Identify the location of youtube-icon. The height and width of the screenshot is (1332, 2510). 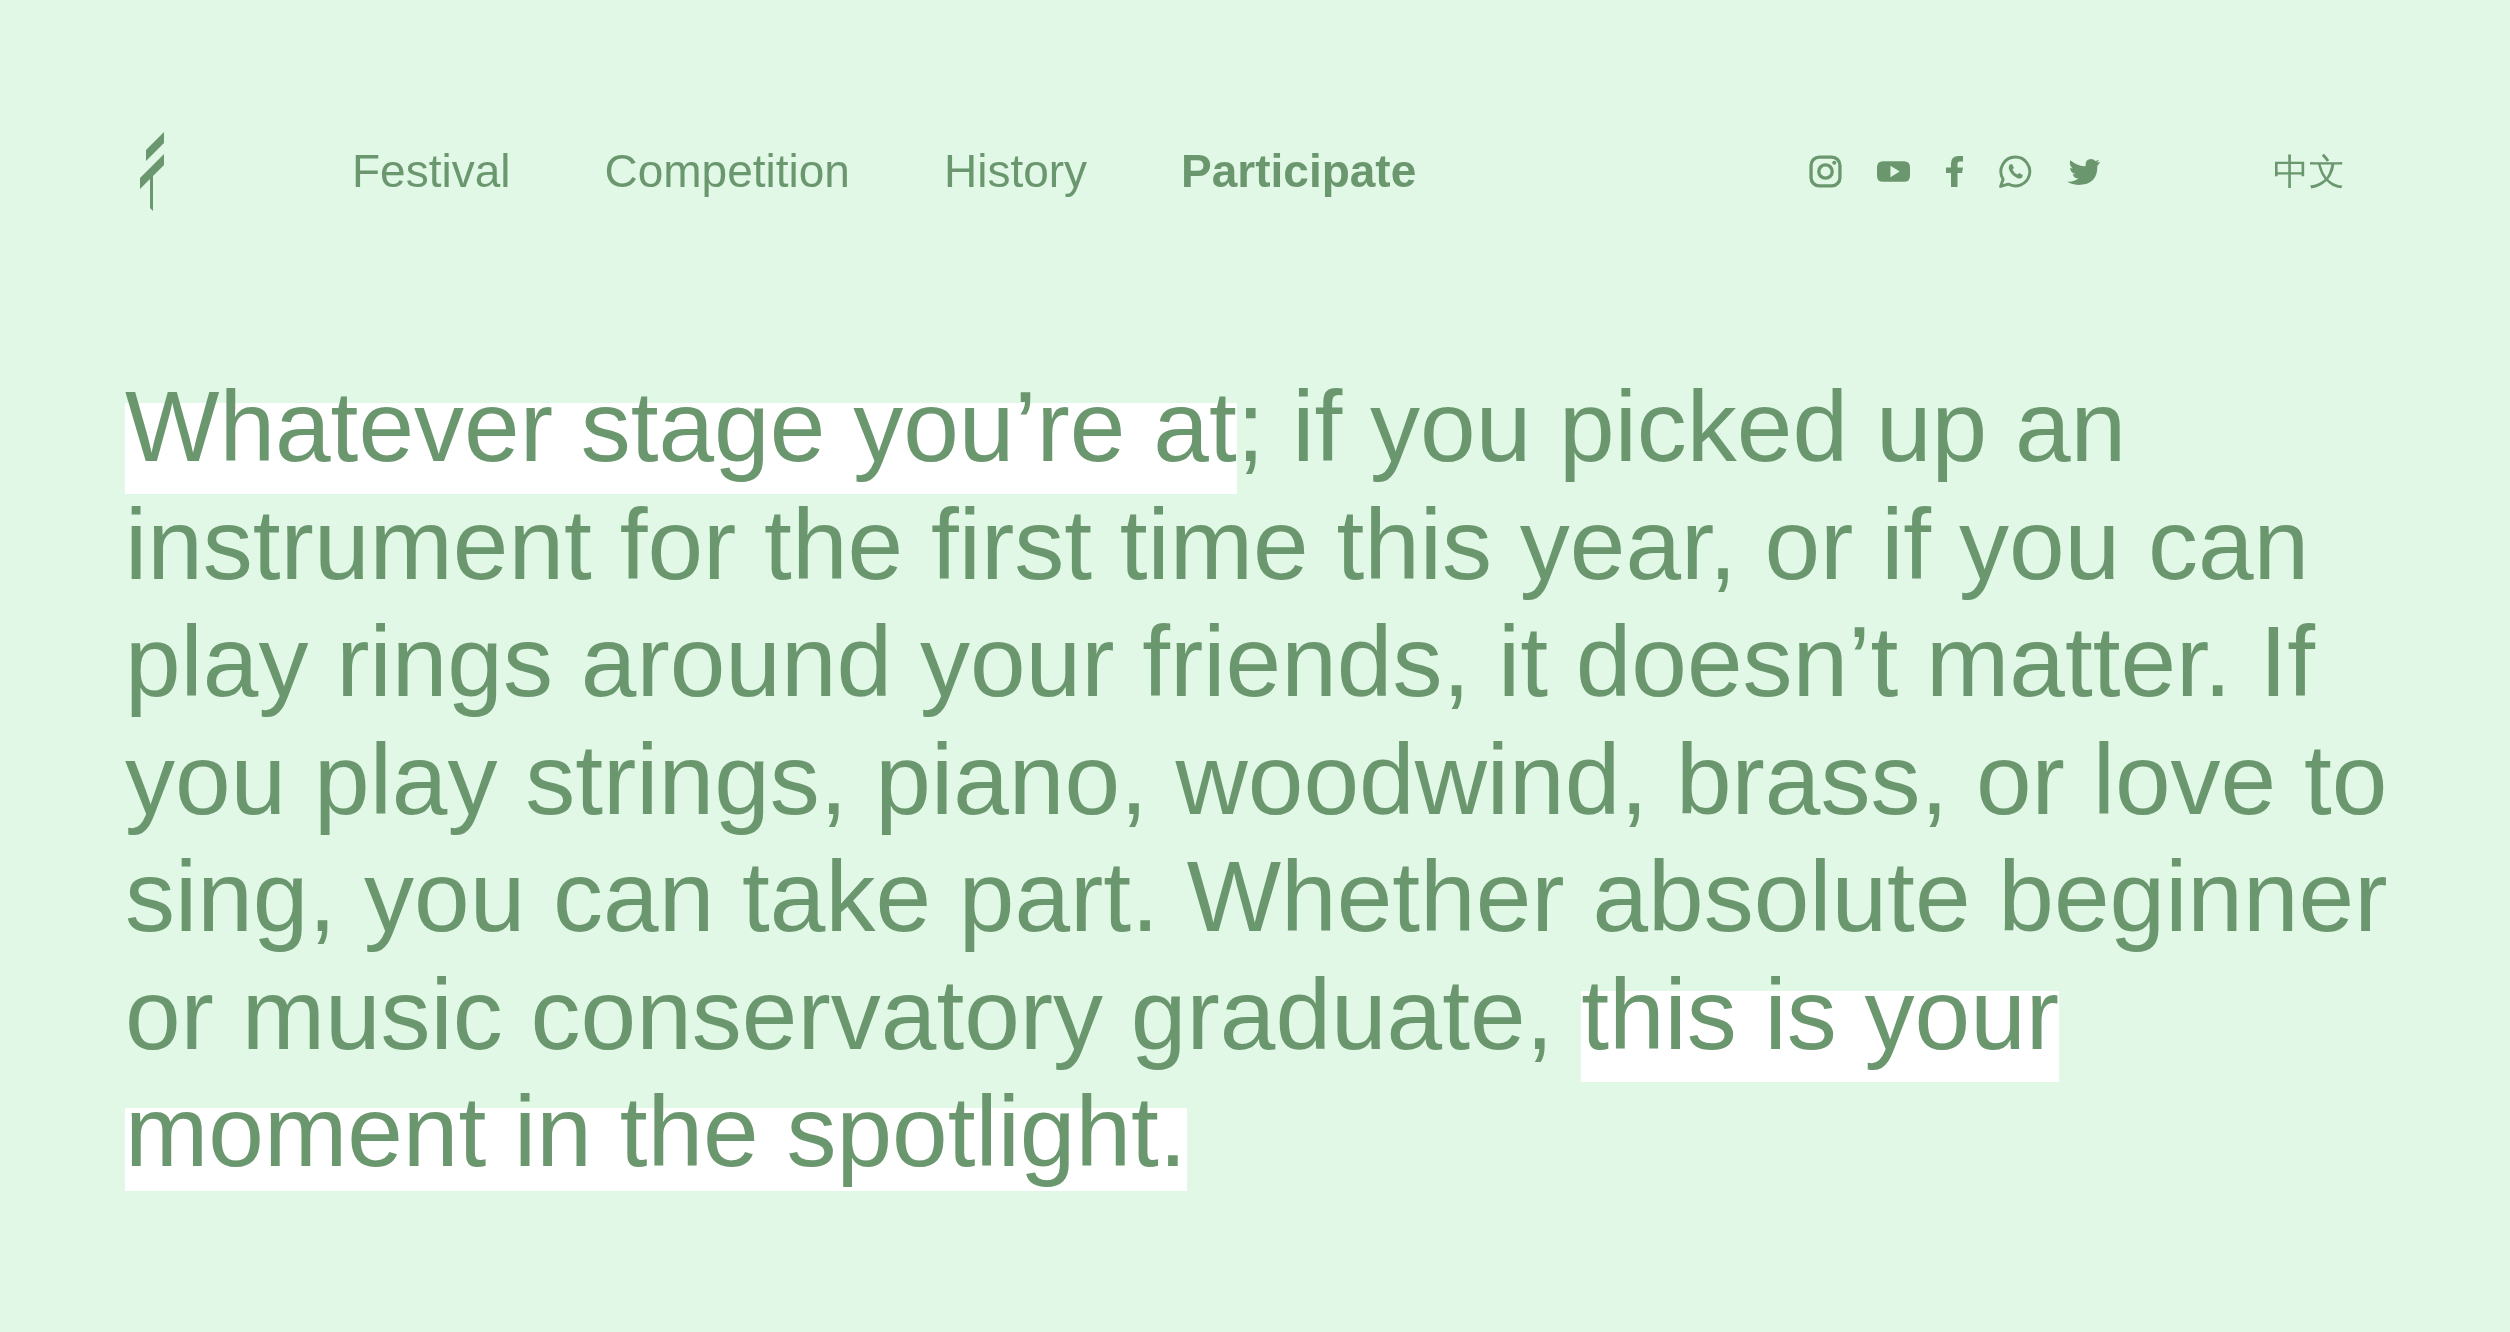
(1893, 171).